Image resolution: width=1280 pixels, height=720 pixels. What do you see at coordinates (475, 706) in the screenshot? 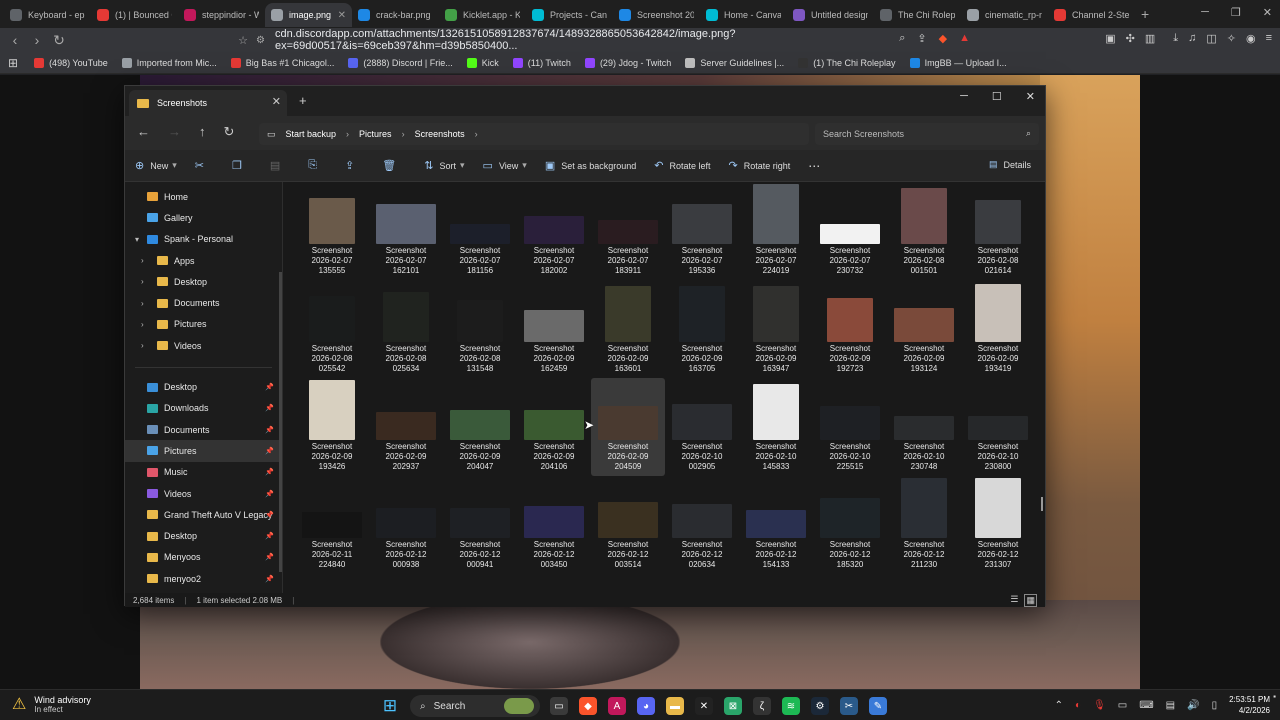
I see `taskbar-search: ⌕ Search` at bounding box center [475, 706].